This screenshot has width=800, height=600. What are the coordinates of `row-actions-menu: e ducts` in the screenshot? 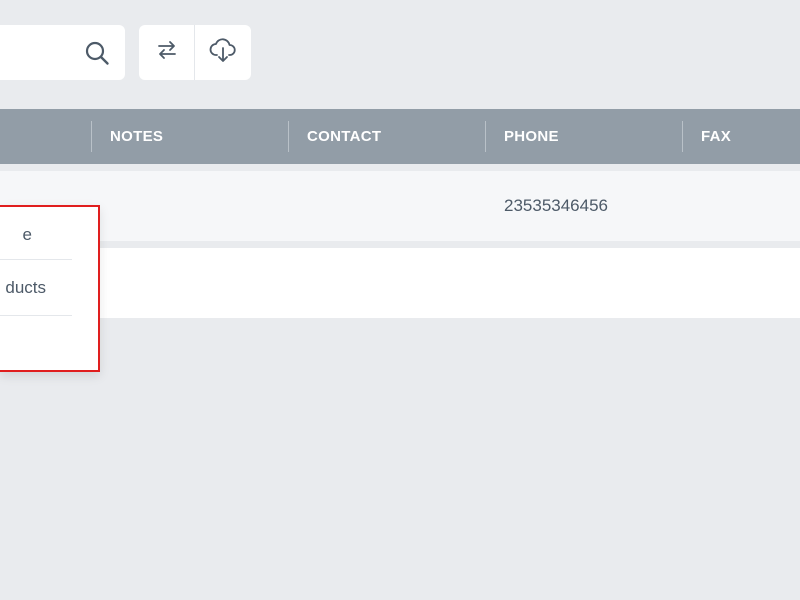 It's located at (50, 288).